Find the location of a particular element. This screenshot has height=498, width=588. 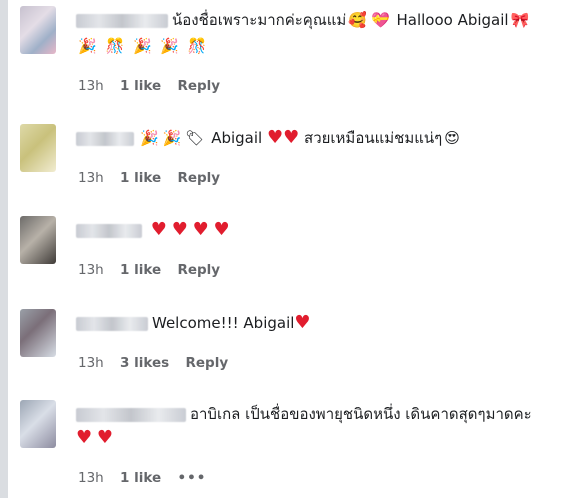

heart-eyes-icon: 😍 is located at coordinates (452, 138).